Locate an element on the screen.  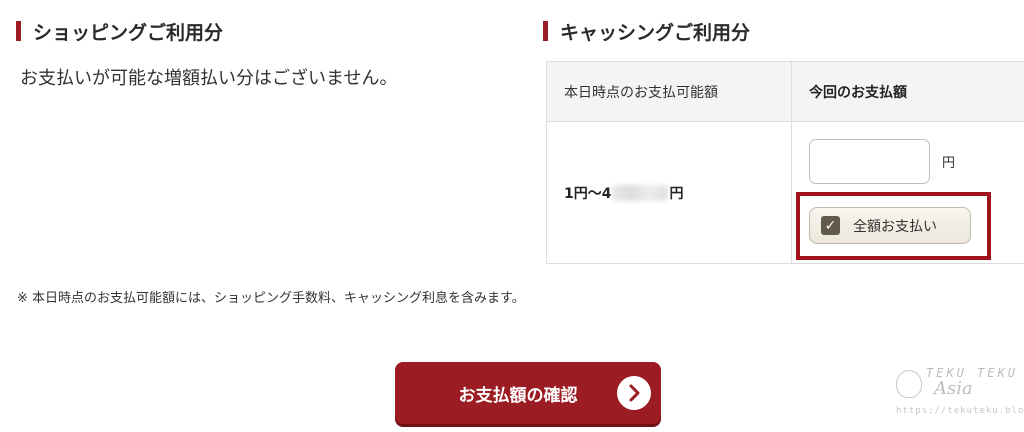
available-amount-cell: 1円〜4 円 is located at coordinates (669, 193).